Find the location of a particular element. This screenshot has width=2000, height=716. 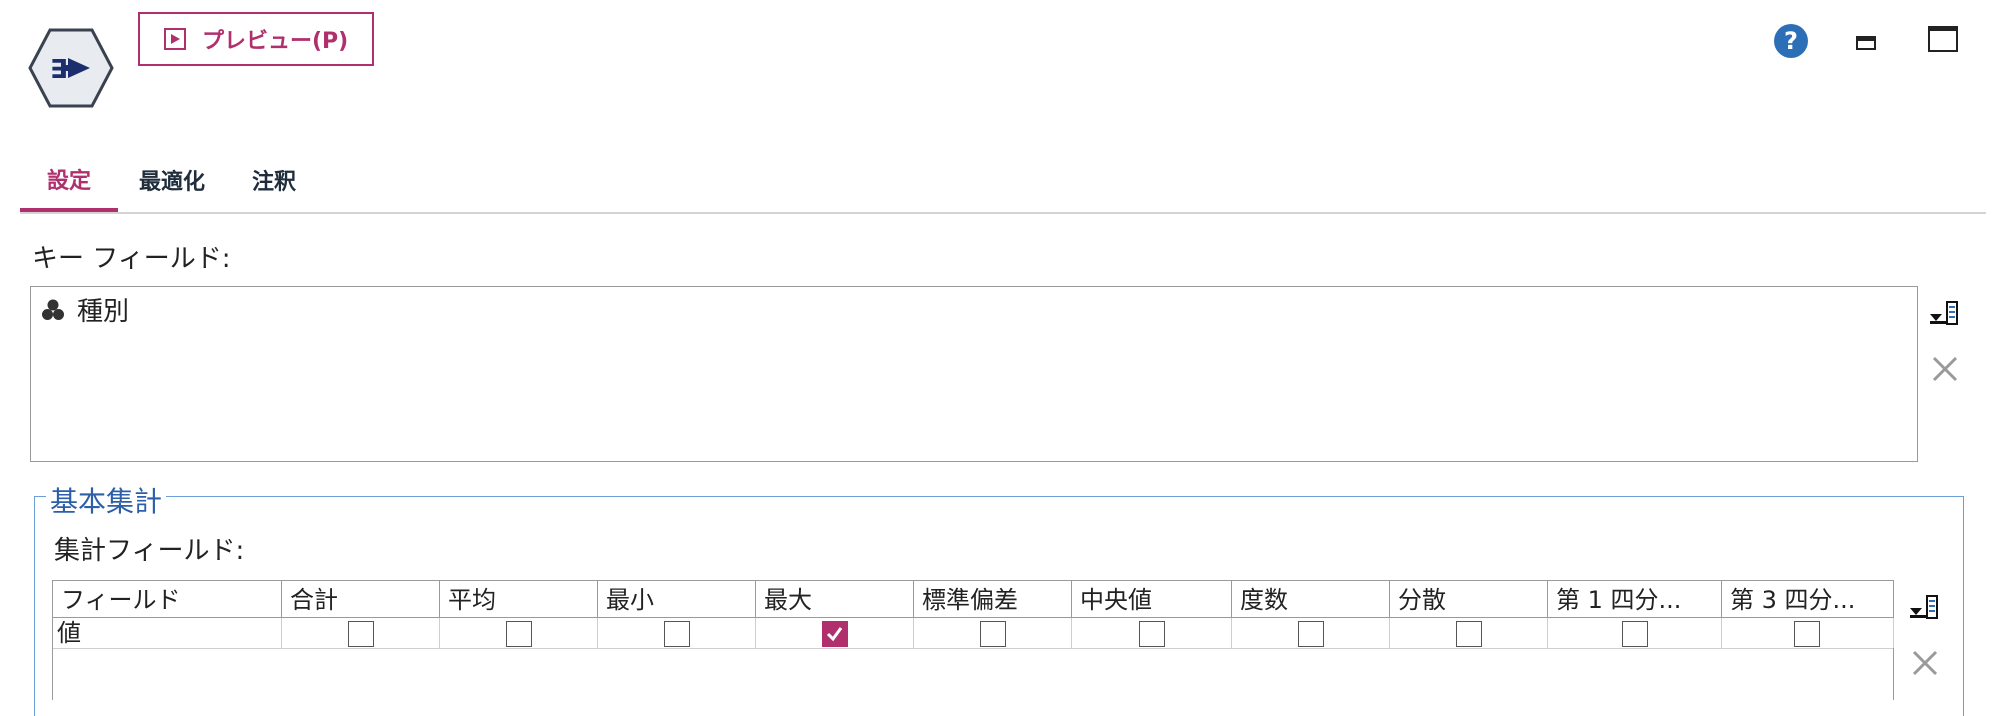

checkbox-min is located at coordinates (677, 634).